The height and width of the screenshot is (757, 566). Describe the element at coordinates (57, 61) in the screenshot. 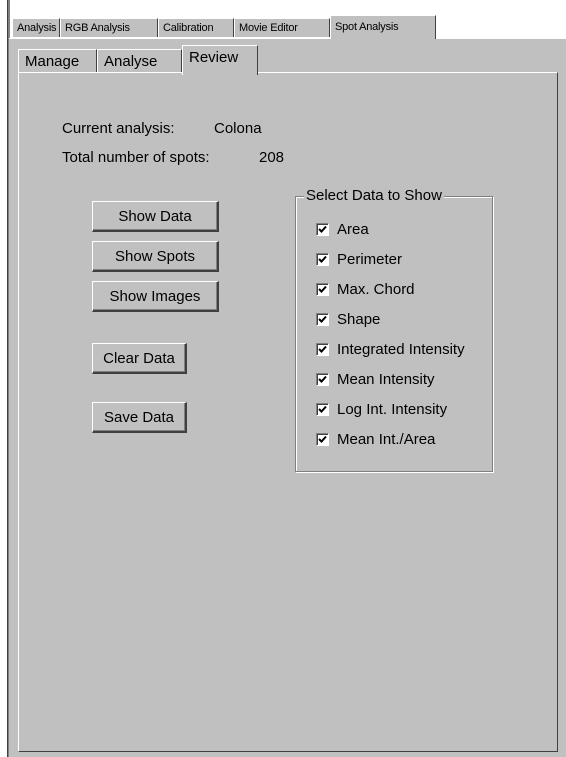

I see `tab-manage: Manage` at that location.